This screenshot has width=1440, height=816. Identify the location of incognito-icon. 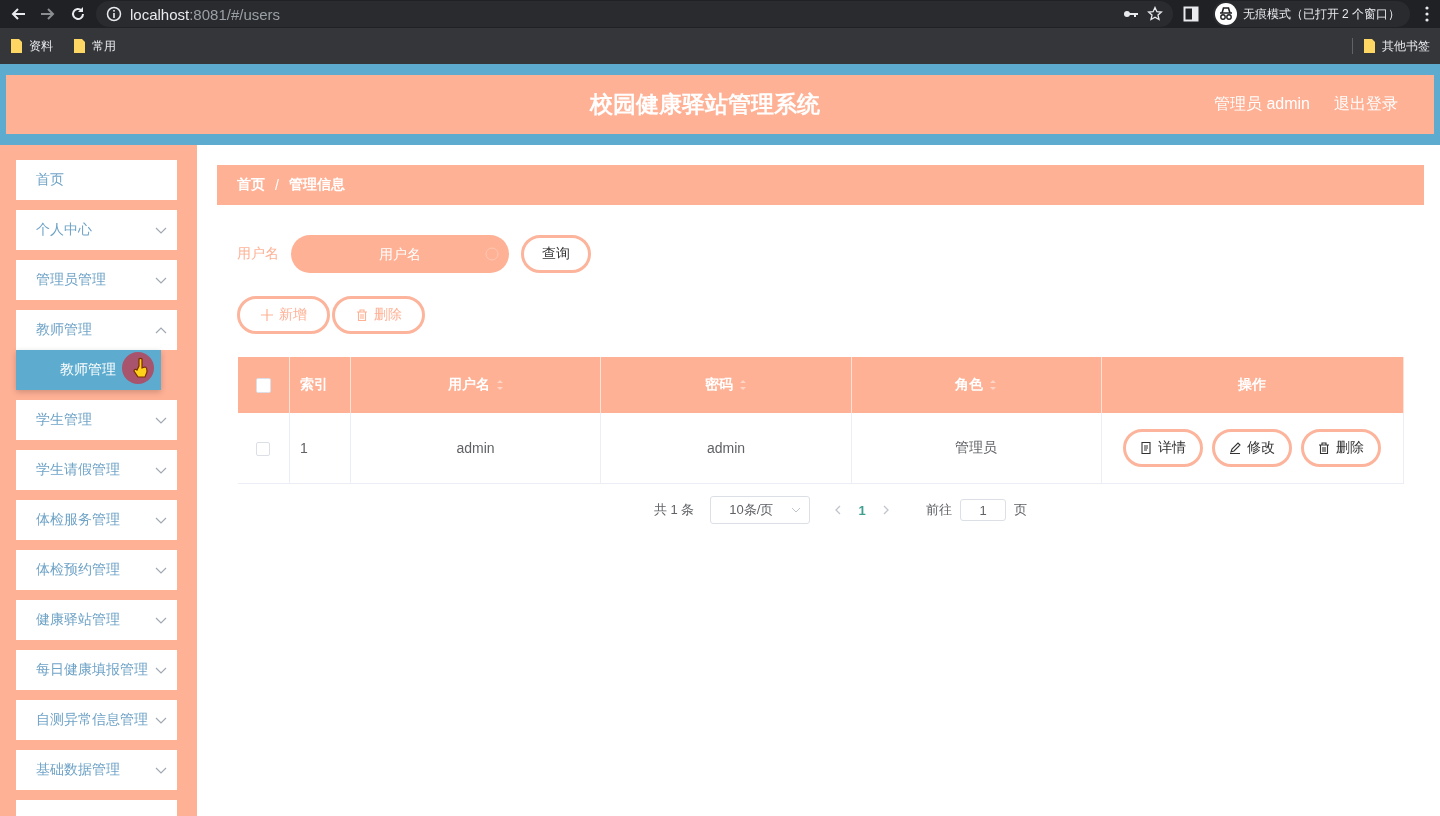
(1225, 14).